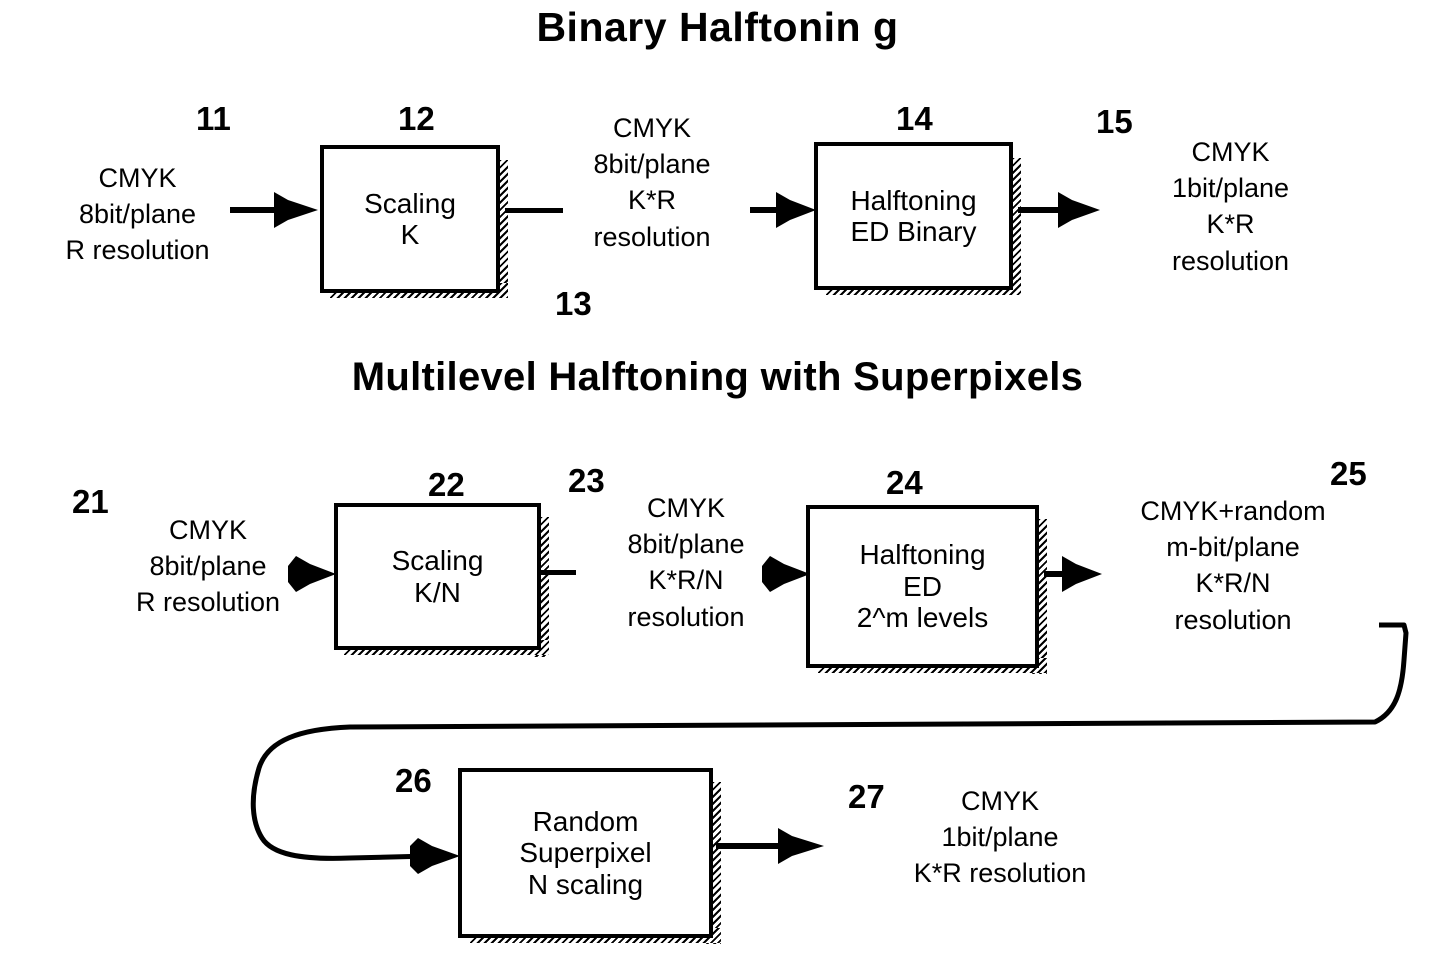  I want to click on input-label-21: CMYK 8bit/plane R resolution, so click(208, 566).